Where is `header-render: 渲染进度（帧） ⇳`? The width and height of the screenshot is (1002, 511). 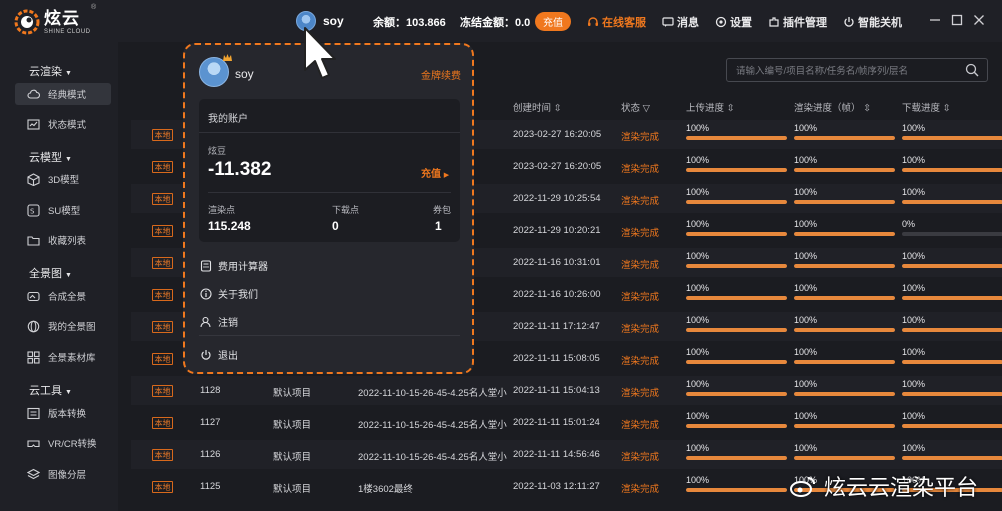 header-render: 渲染进度（帧） ⇳ is located at coordinates (832, 107).